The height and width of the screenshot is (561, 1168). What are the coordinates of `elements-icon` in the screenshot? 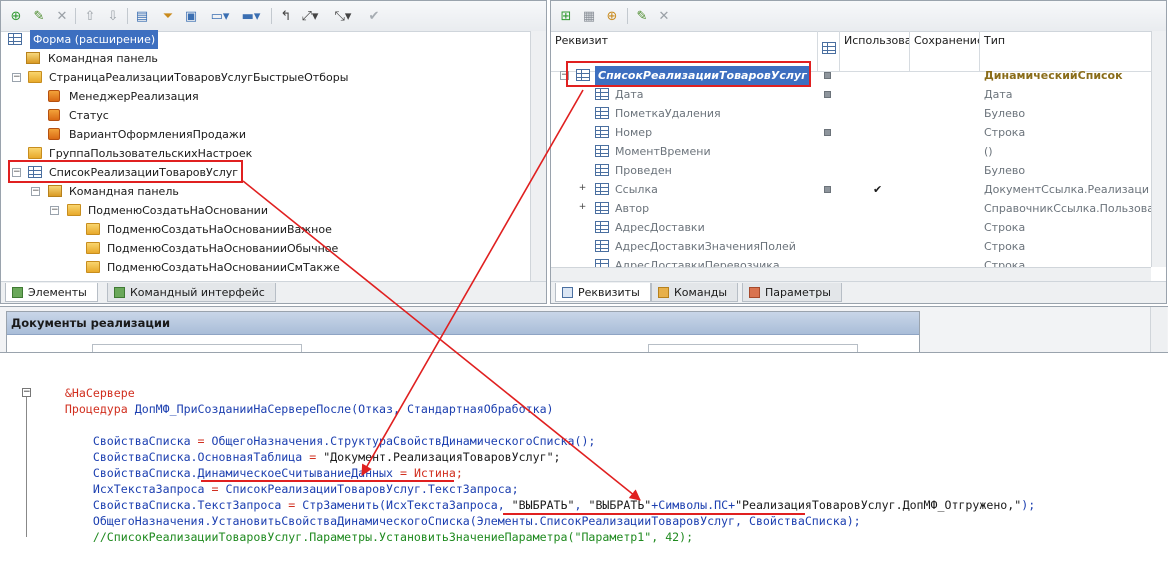 It's located at (17, 292).